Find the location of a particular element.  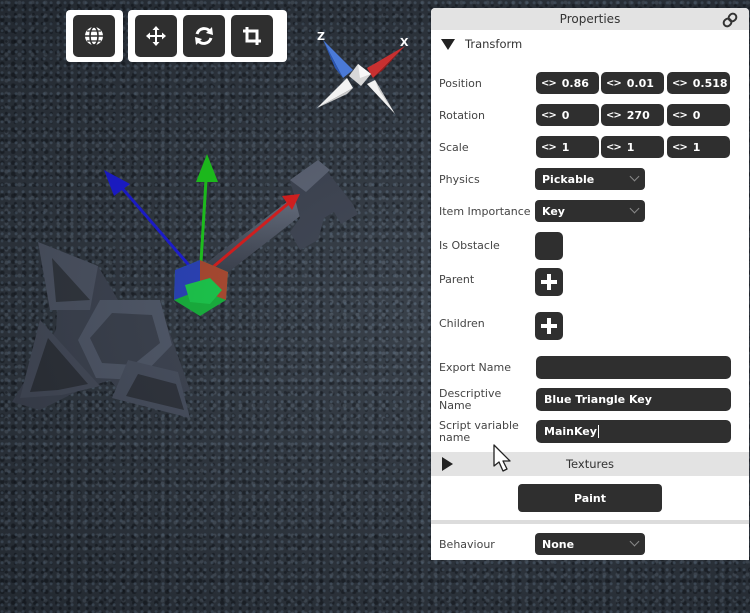

rotation-y-field: <> 270 is located at coordinates (632, 115).